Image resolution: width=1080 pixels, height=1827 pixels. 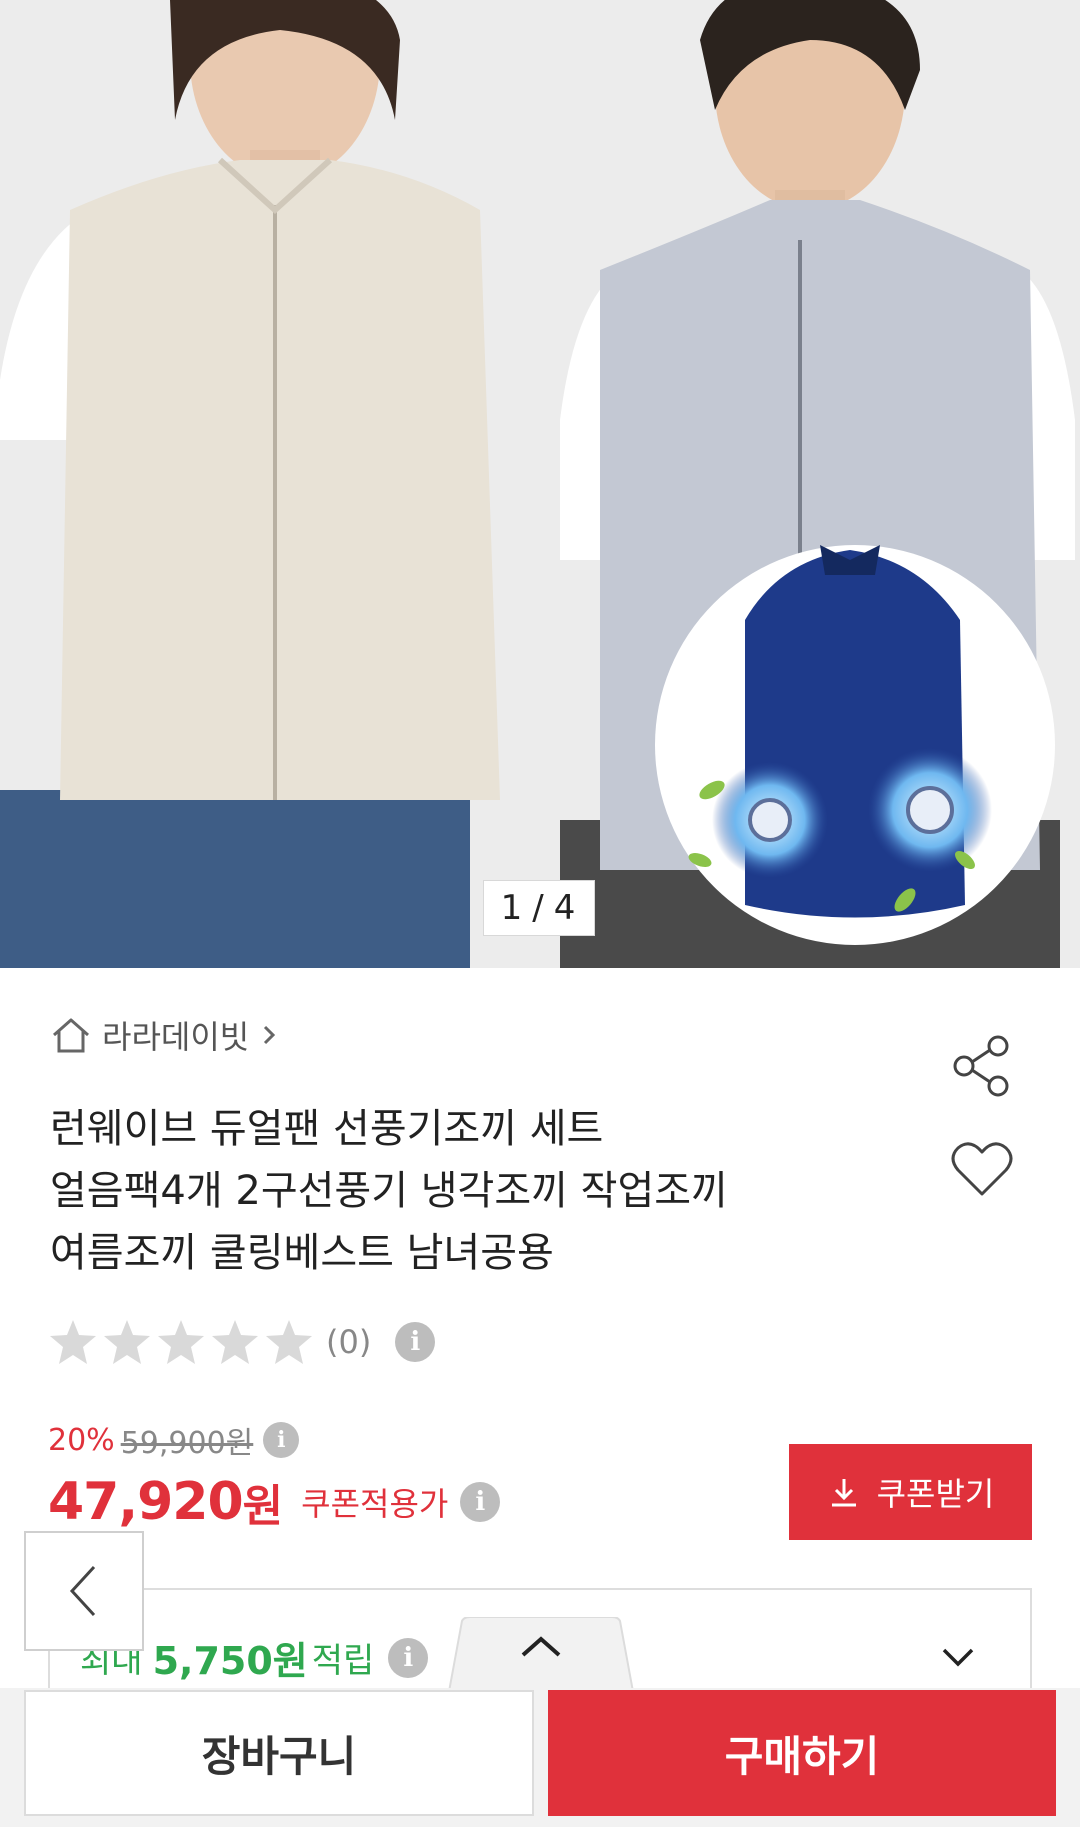 What do you see at coordinates (230, 1657) in the screenshot?
I see `points-amount: 5,750원` at bounding box center [230, 1657].